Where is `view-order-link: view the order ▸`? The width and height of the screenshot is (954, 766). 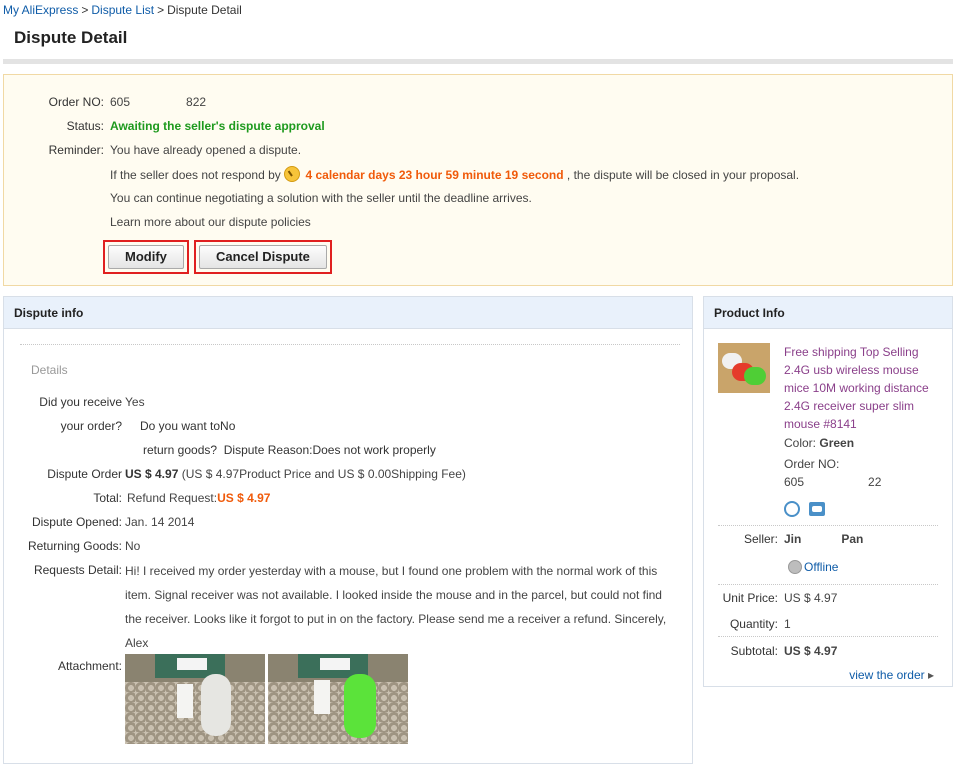
view-order-link: view the order ▸ is located at coordinates (891, 675).